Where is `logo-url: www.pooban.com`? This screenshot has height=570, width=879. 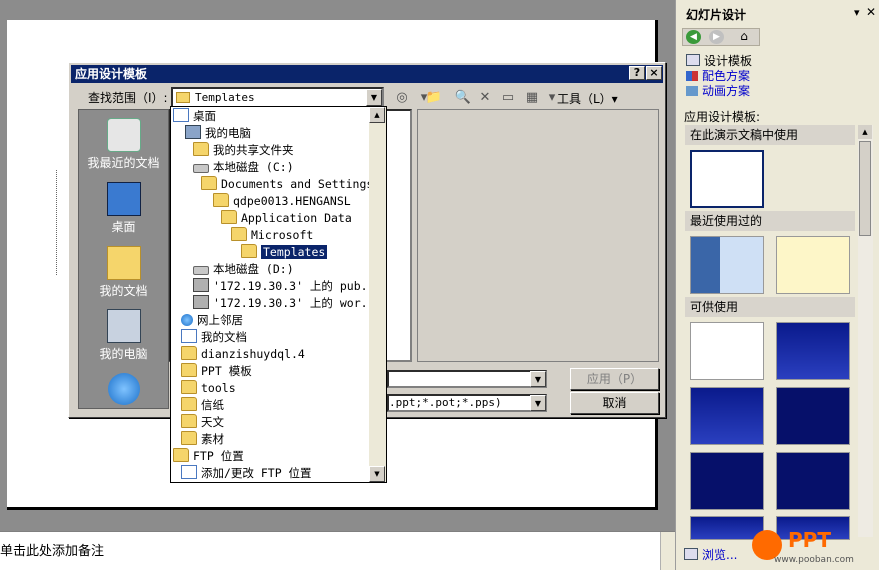 logo-url: www.pooban.com is located at coordinates (814, 560).